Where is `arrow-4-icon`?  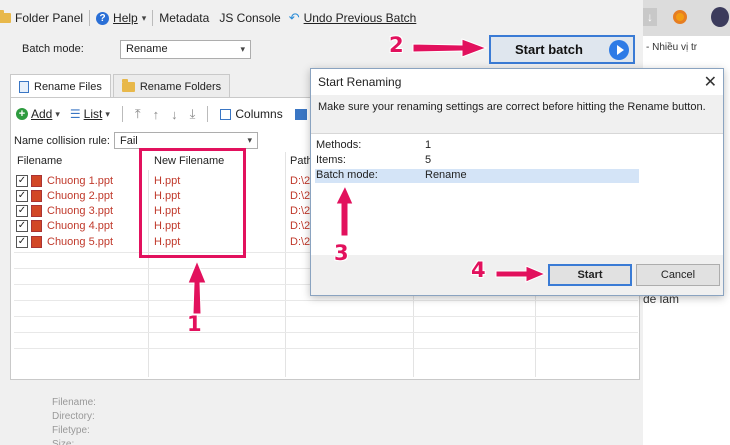 arrow-4-icon is located at coordinates (521, 274).